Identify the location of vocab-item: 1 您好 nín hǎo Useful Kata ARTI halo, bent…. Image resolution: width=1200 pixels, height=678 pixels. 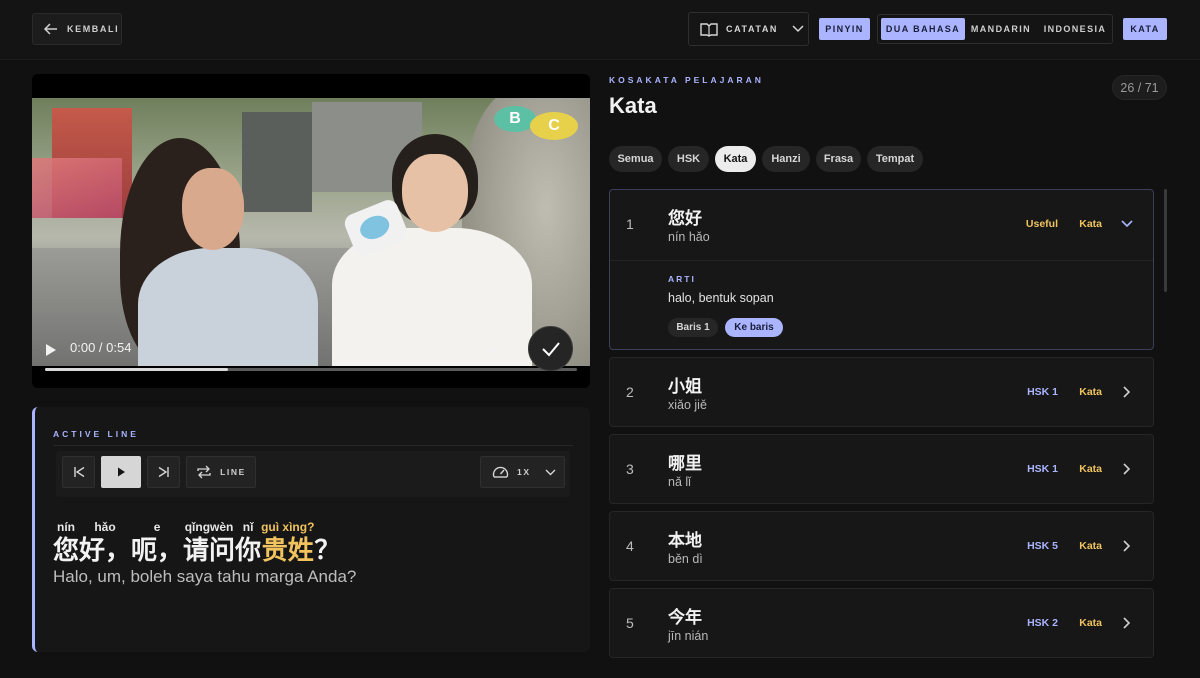
(881, 269).